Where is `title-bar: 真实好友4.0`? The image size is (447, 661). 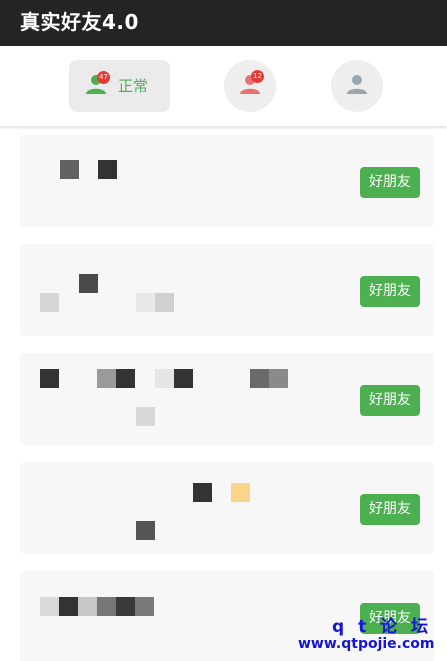
title-bar: 真实好友4.0 is located at coordinates (223, 23).